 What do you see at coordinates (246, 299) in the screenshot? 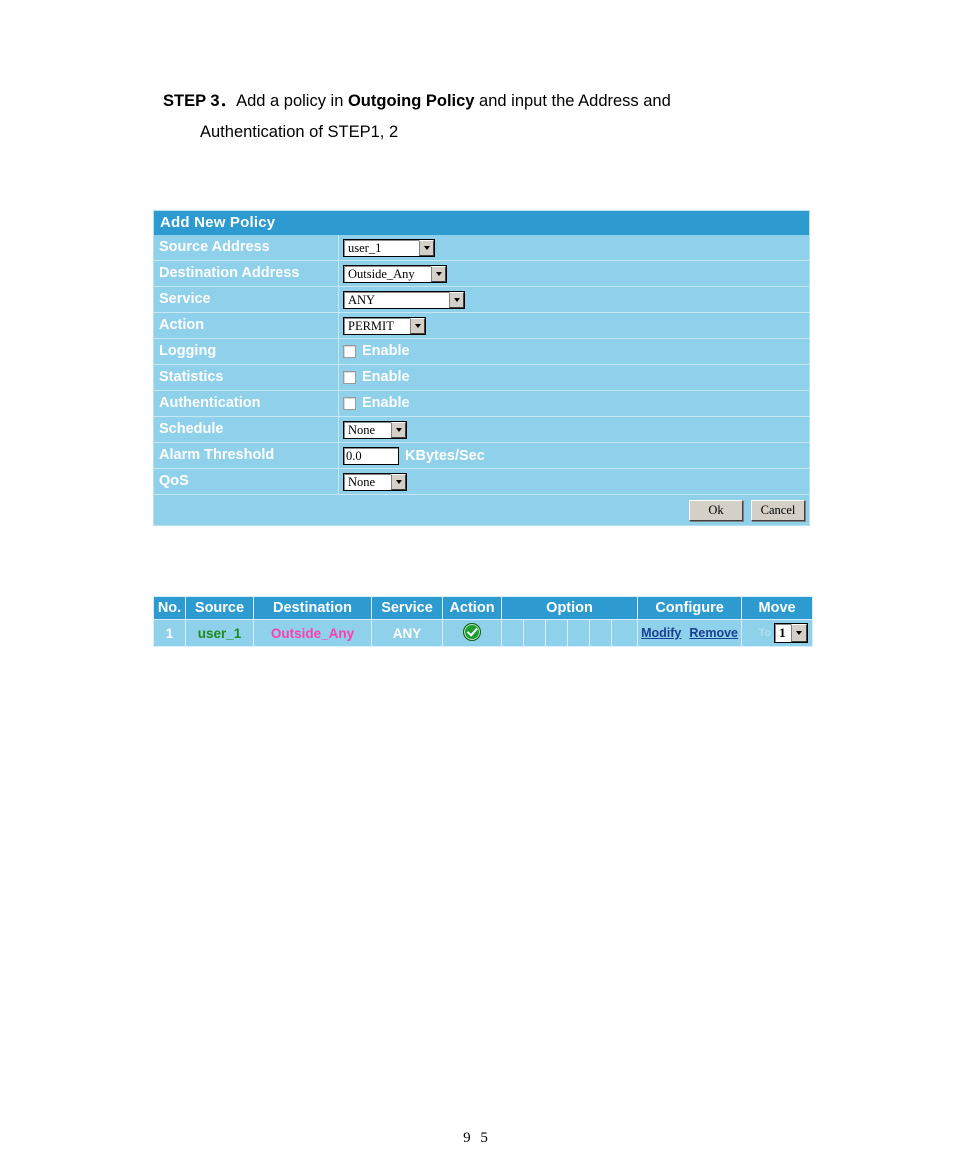
I see `label-service: Service` at bounding box center [246, 299].